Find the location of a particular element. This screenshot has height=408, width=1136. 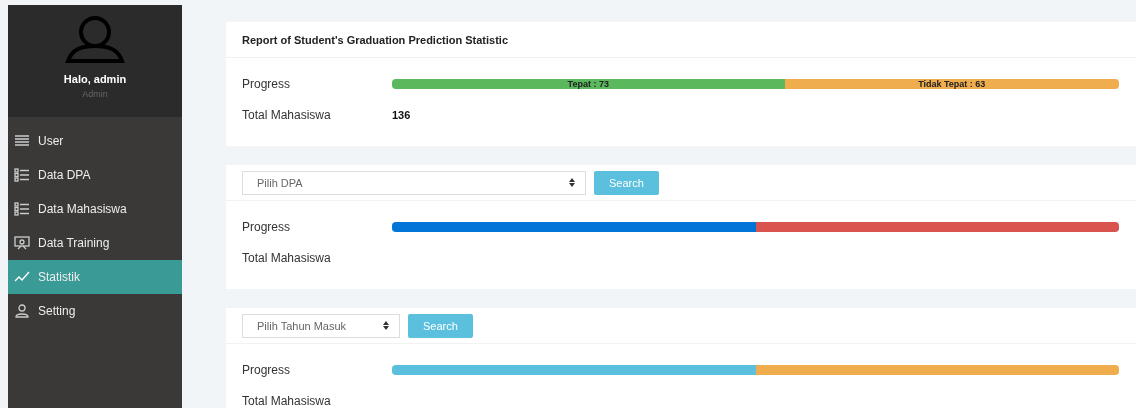

select-field: Pilih Tahun Masuk is located at coordinates (321, 325).